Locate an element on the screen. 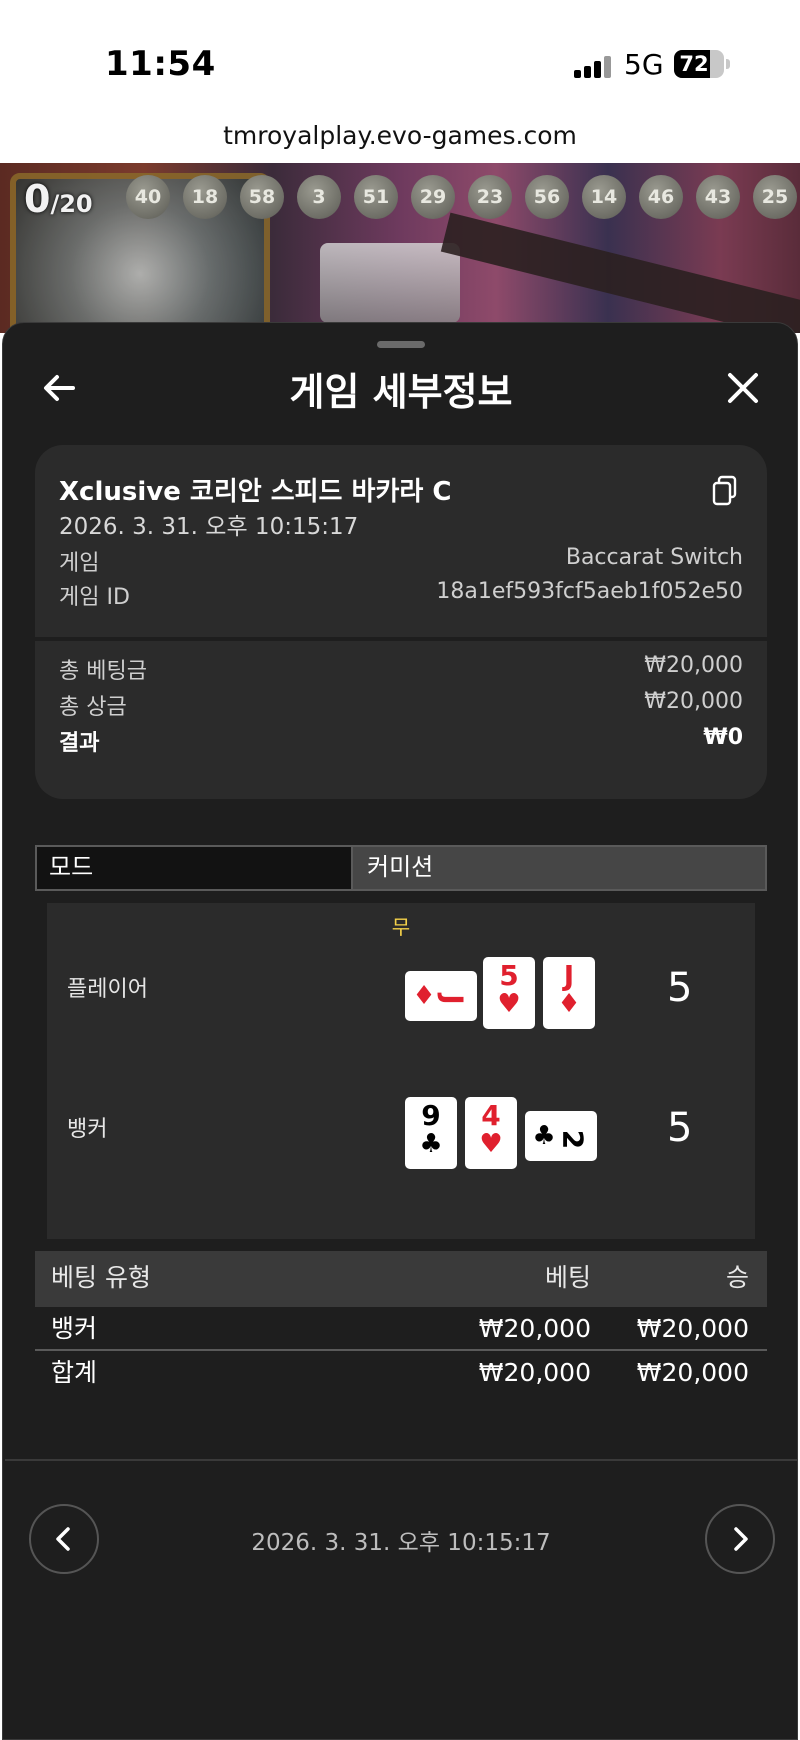  ball-counter-main: 0 is located at coordinates (37, 199).